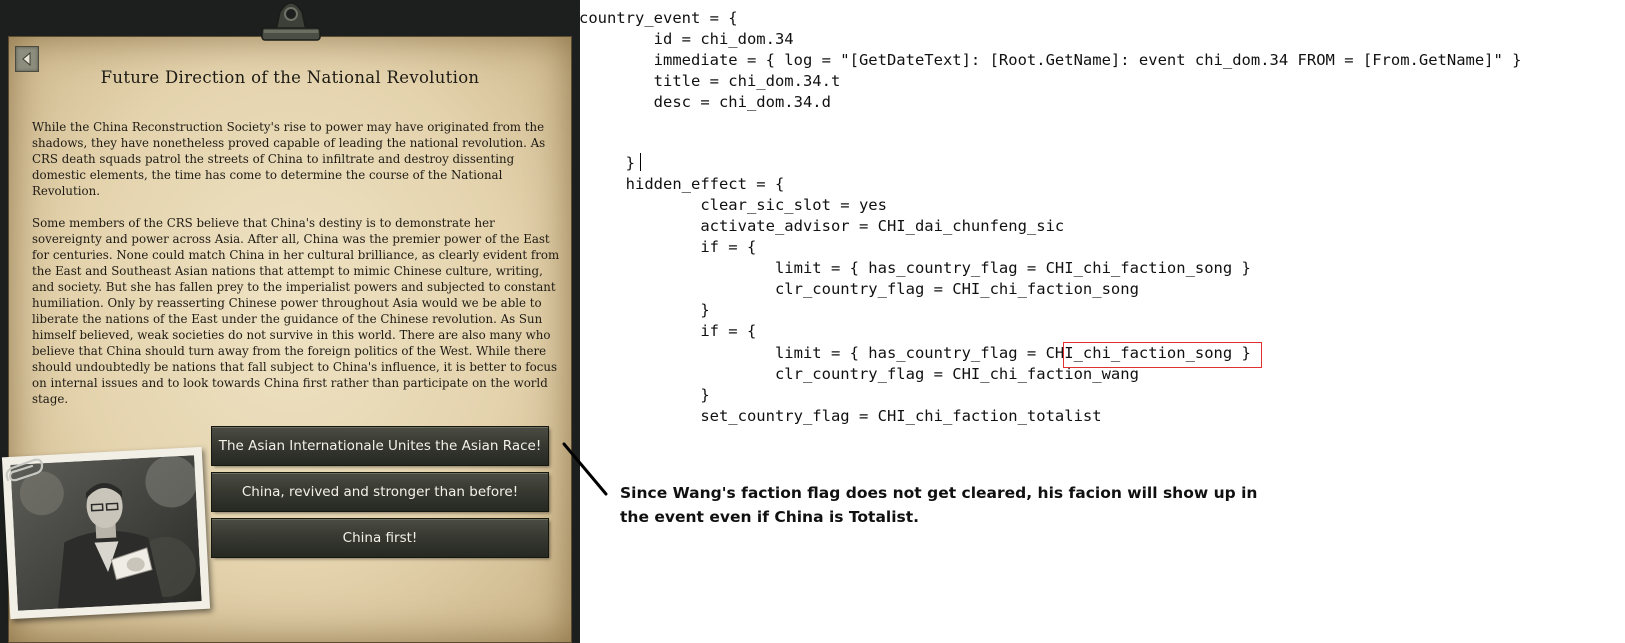 Image resolution: width=1625 pixels, height=643 pixels. Describe the element at coordinates (710, 81) in the screenshot. I see `code-line: title = chi_dom.34.t` at that location.